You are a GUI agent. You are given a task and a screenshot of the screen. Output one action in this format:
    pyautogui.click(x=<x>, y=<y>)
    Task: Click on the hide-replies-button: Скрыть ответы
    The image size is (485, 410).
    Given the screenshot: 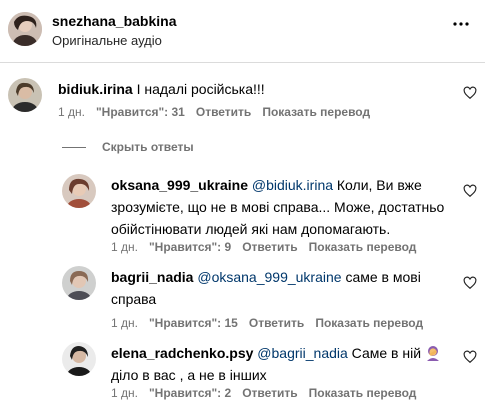 What is the action you would take?
    pyautogui.click(x=128, y=147)
    